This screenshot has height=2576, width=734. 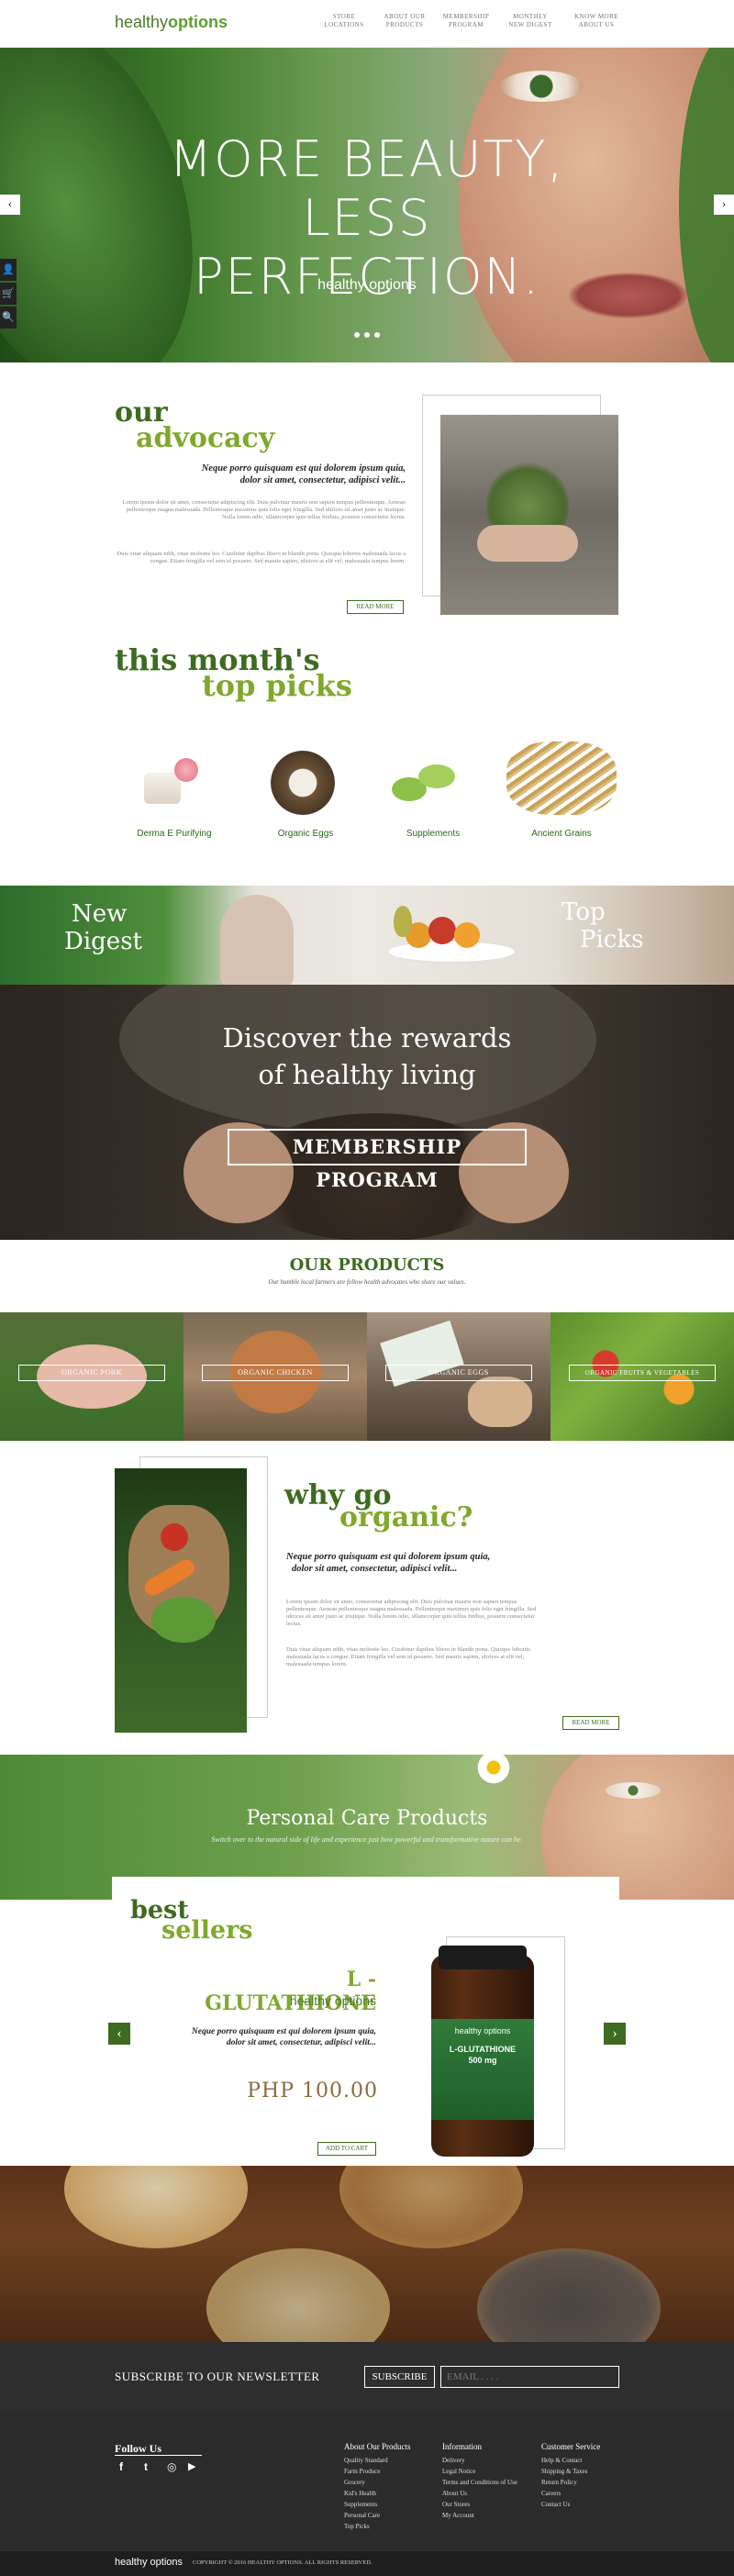 I want to click on footer-link: Grocery, so click(x=378, y=2483).